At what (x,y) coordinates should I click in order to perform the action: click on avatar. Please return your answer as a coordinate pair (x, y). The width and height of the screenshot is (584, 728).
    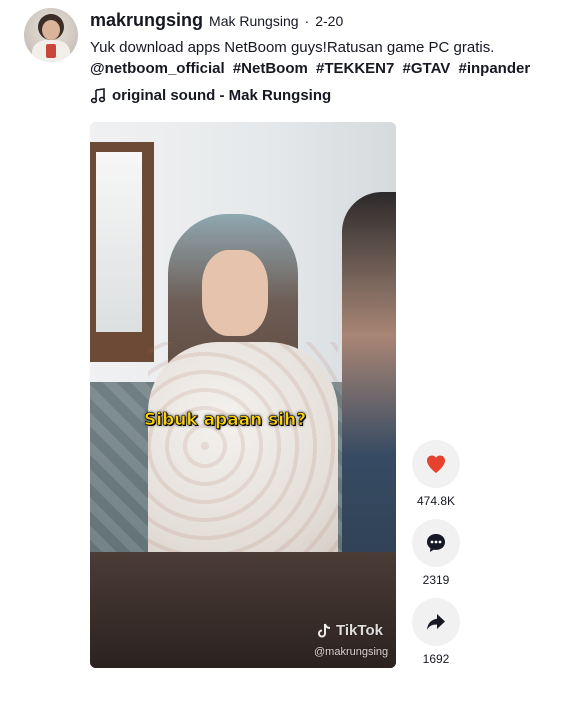
    Looking at the image, I should click on (51, 35).